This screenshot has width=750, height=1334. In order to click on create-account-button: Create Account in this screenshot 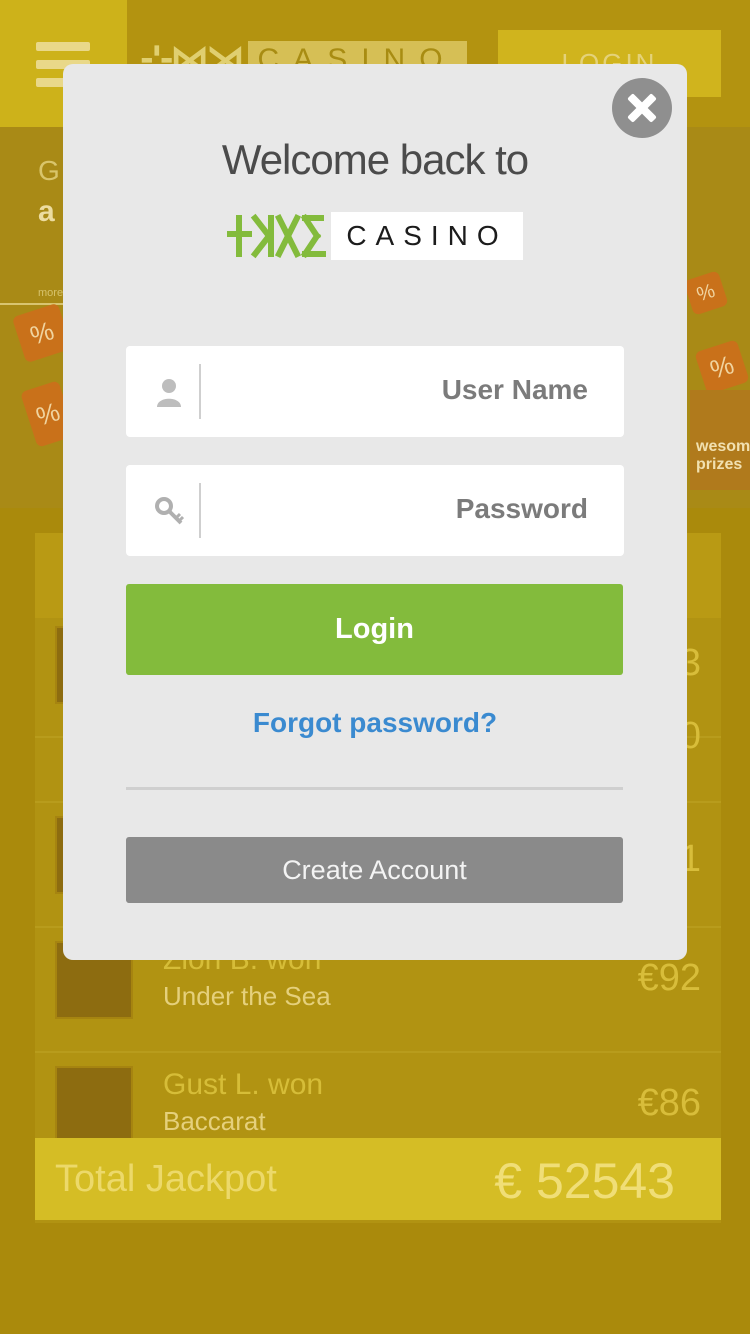, I will do `click(374, 870)`.